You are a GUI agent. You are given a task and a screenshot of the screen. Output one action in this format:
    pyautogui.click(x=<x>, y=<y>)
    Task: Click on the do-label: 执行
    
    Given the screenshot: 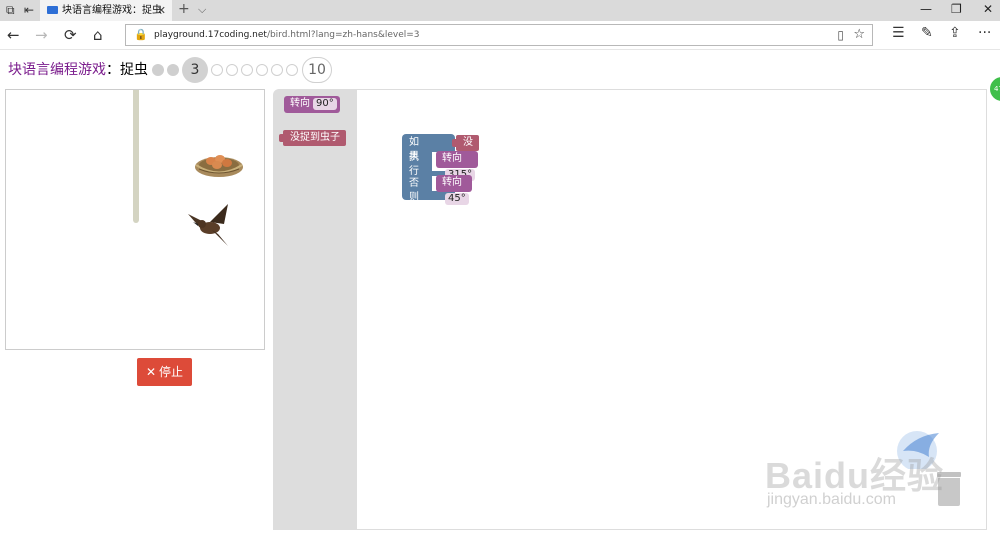 What is the action you would take?
    pyautogui.click(x=414, y=164)
    